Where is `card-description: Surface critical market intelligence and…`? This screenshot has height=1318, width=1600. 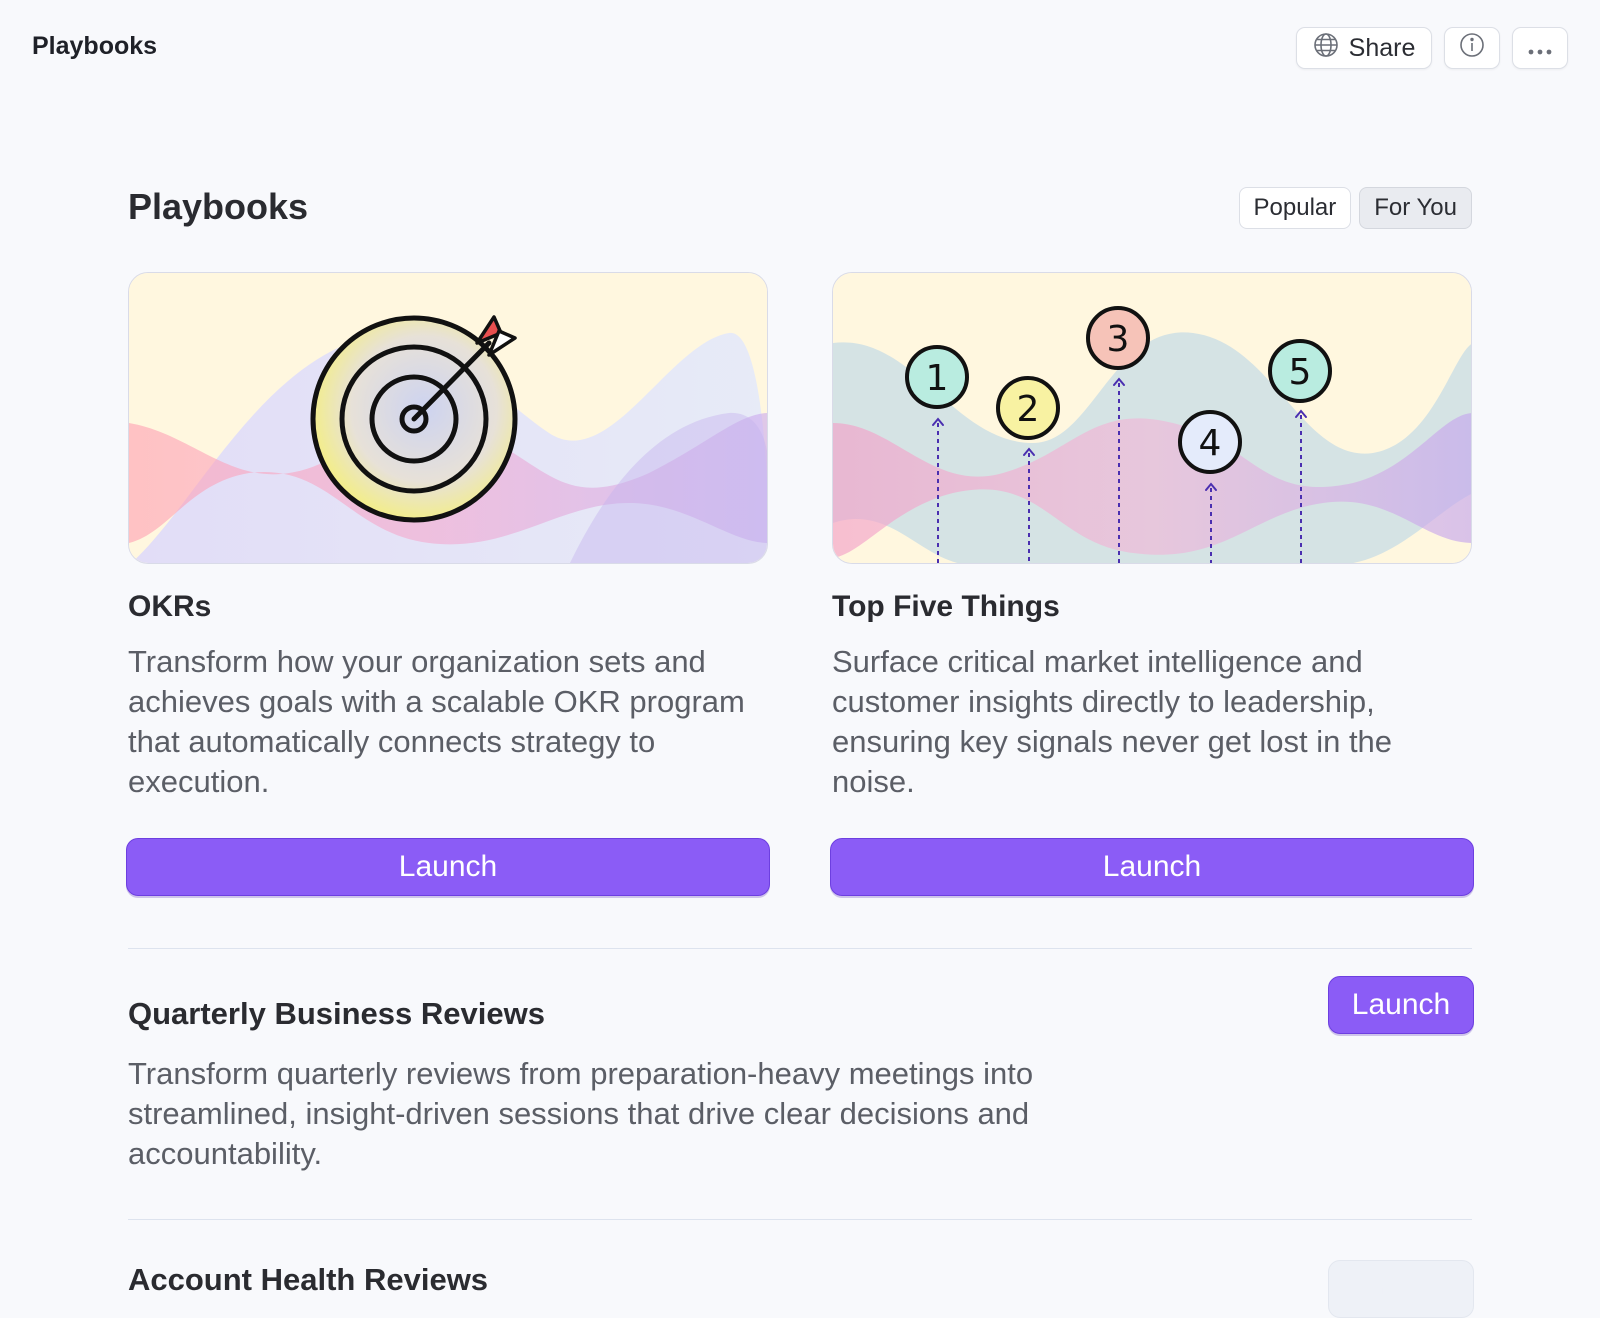 card-description: Surface critical market intelligence and… is located at coordinates (1112, 721).